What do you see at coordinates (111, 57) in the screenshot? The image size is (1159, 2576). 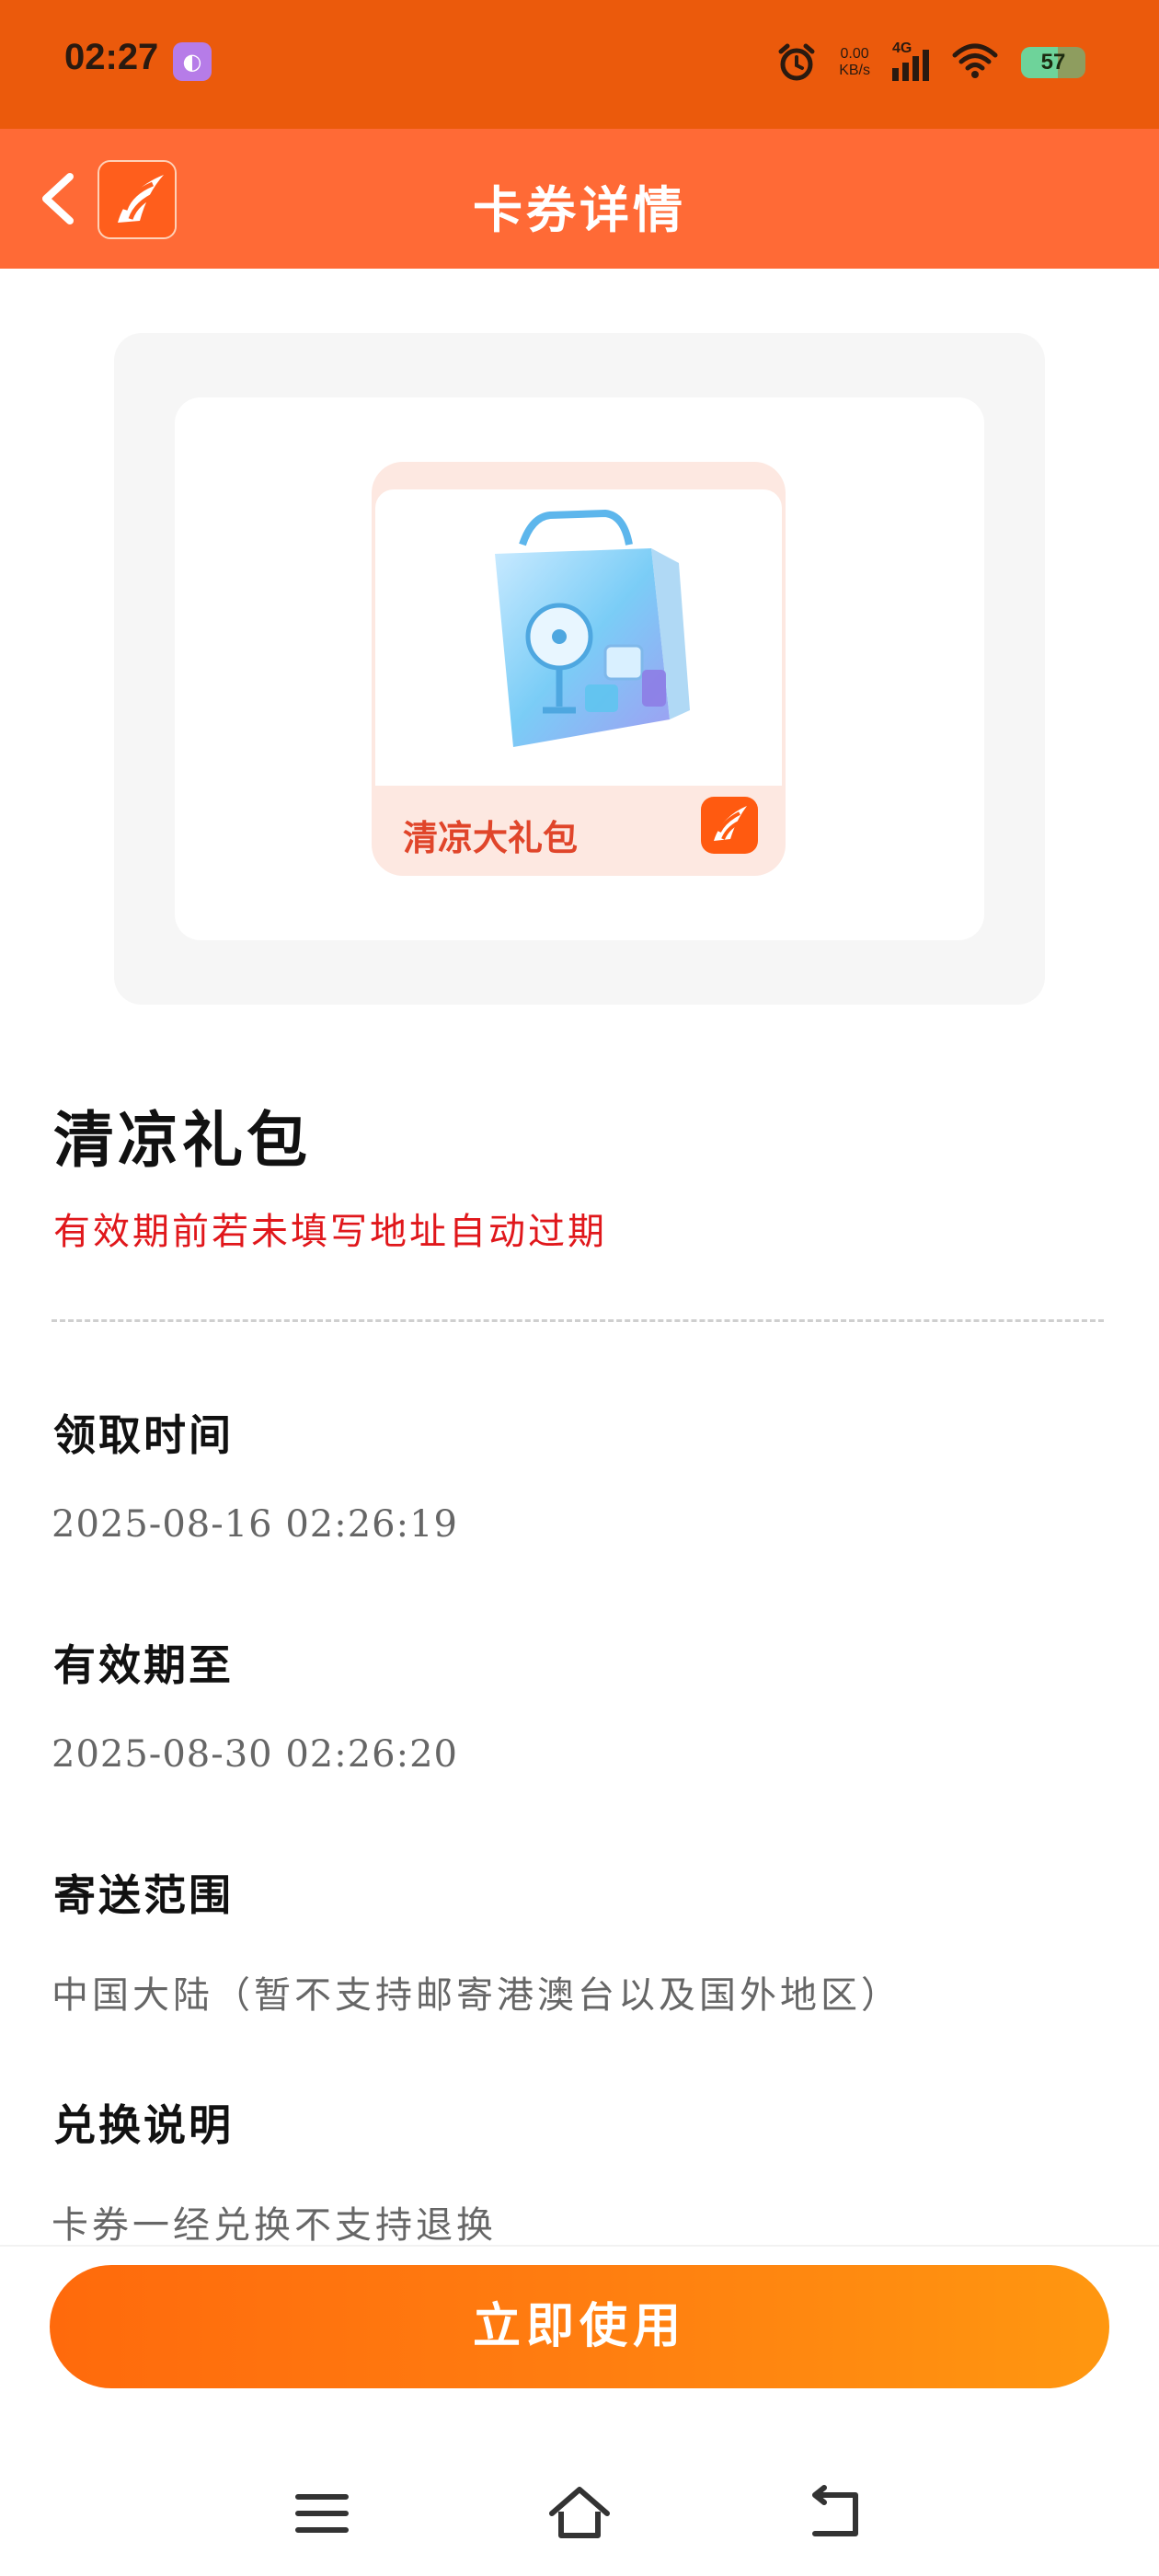 I see `status-time: 02:27` at bounding box center [111, 57].